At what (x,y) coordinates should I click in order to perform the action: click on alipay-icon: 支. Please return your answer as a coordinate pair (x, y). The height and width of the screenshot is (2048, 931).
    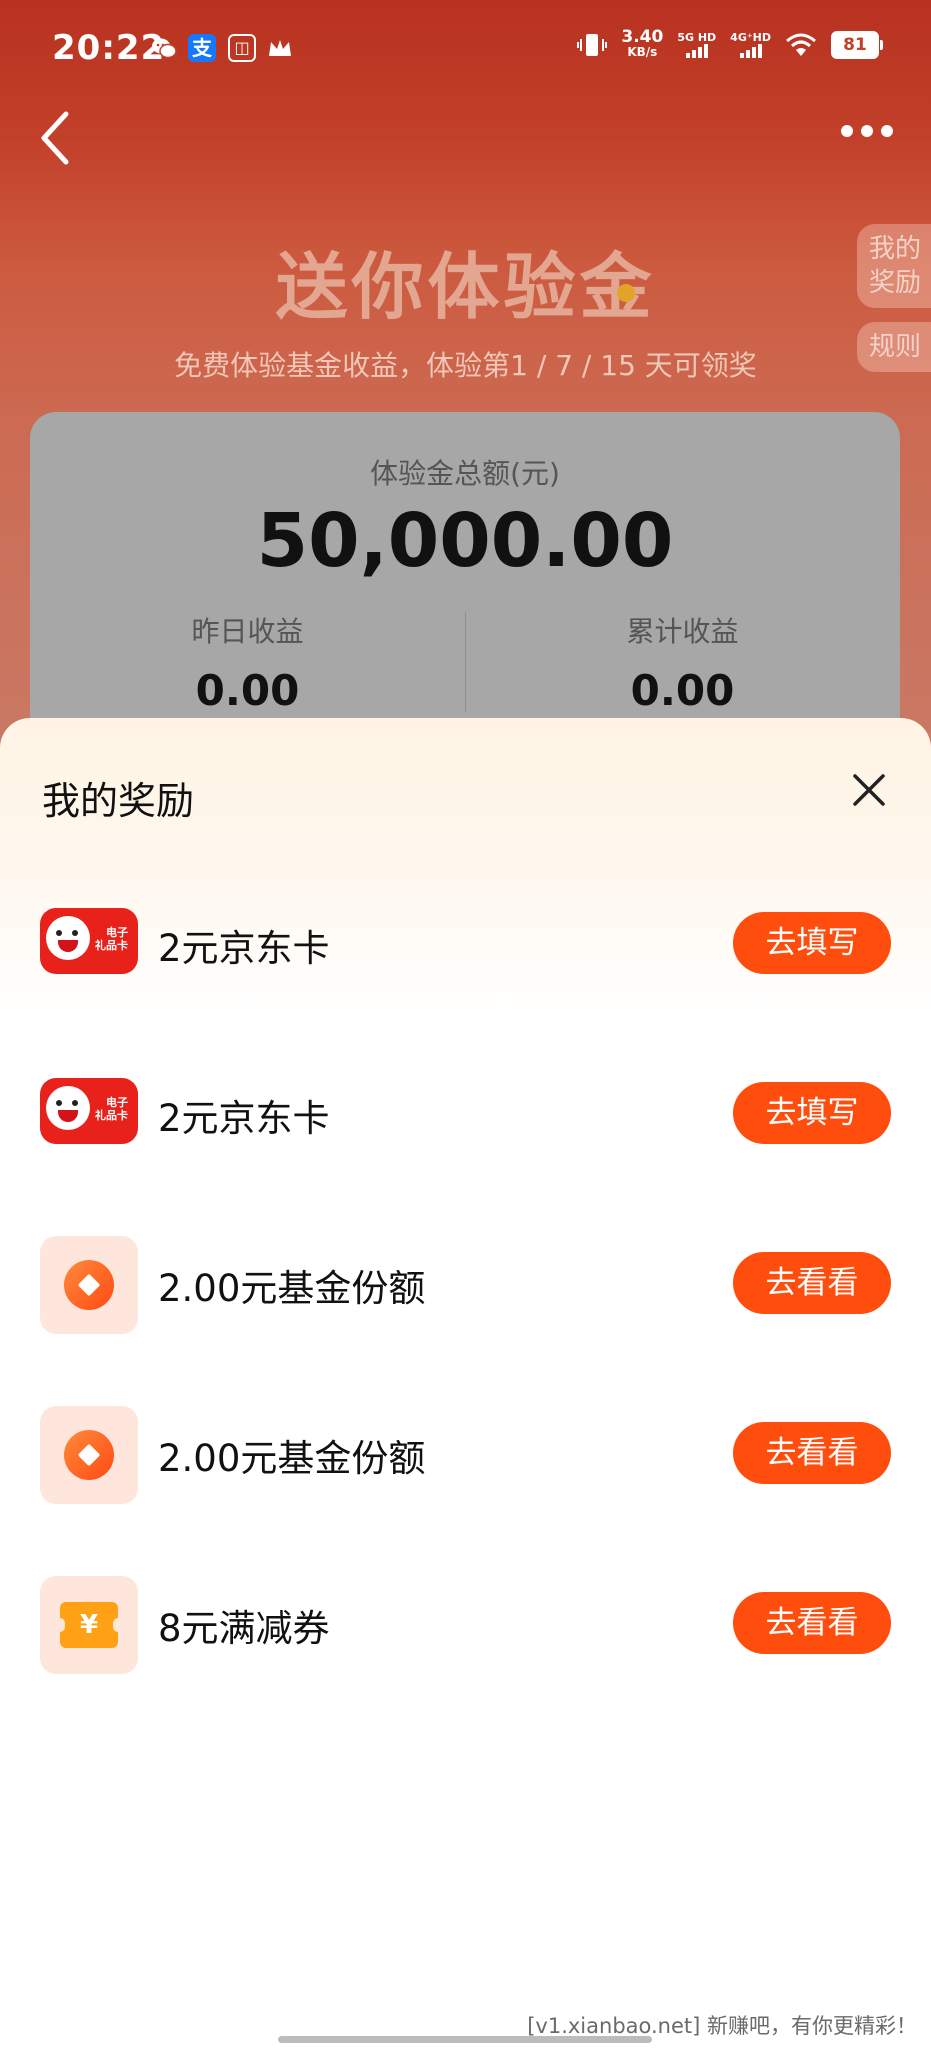
    Looking at the image, I should click on (202, 48).